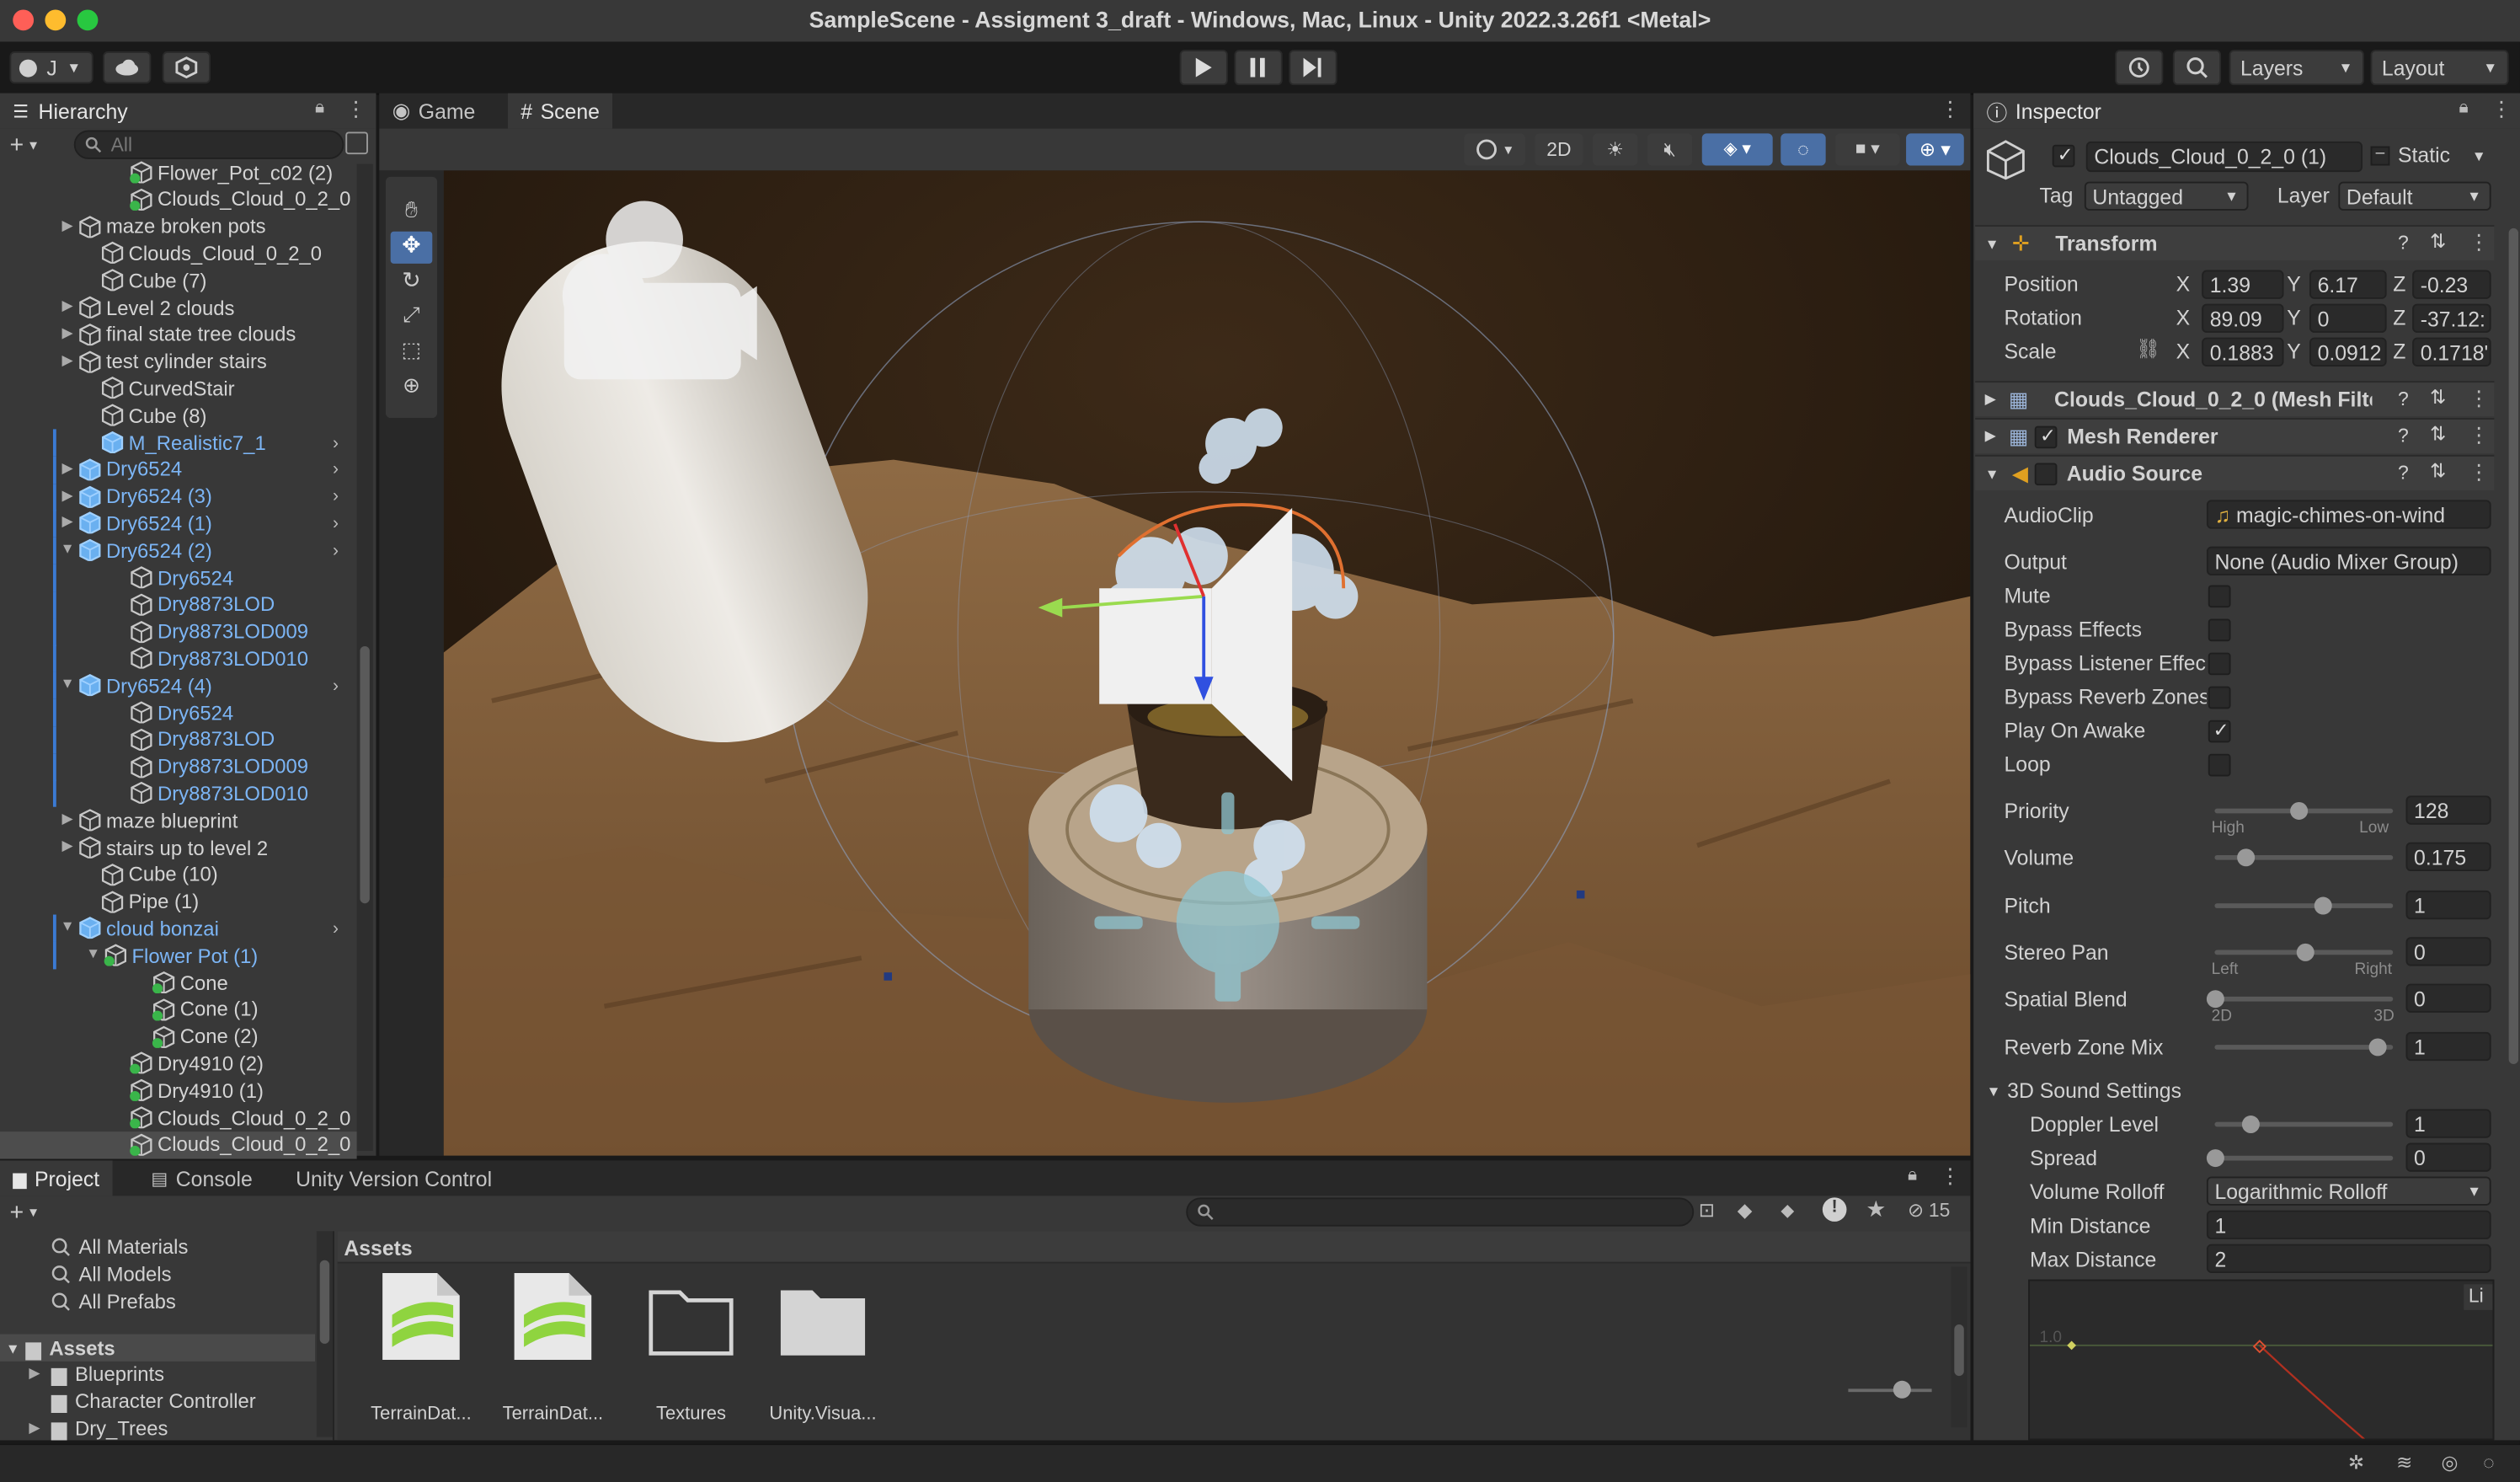  I want to click on bypass-effects-checkbox, so click(2219, 630).